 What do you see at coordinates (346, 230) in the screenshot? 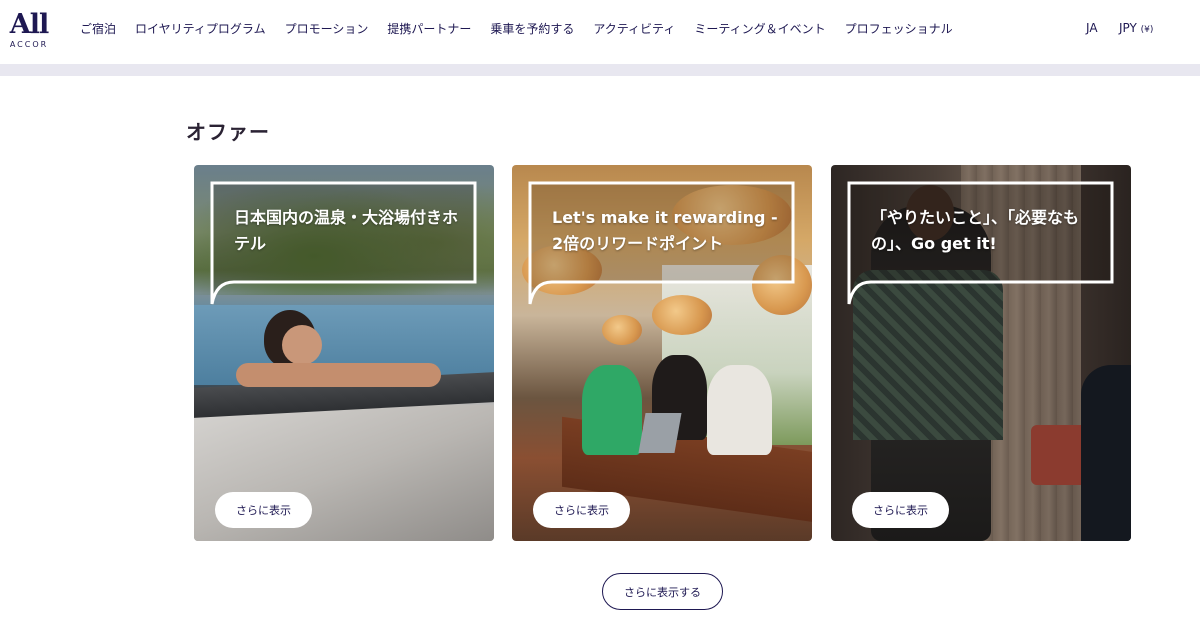
I see `offer-card-title: 日本国内の温泉・大浴場付きホテル` at bounding box center [346, 230].